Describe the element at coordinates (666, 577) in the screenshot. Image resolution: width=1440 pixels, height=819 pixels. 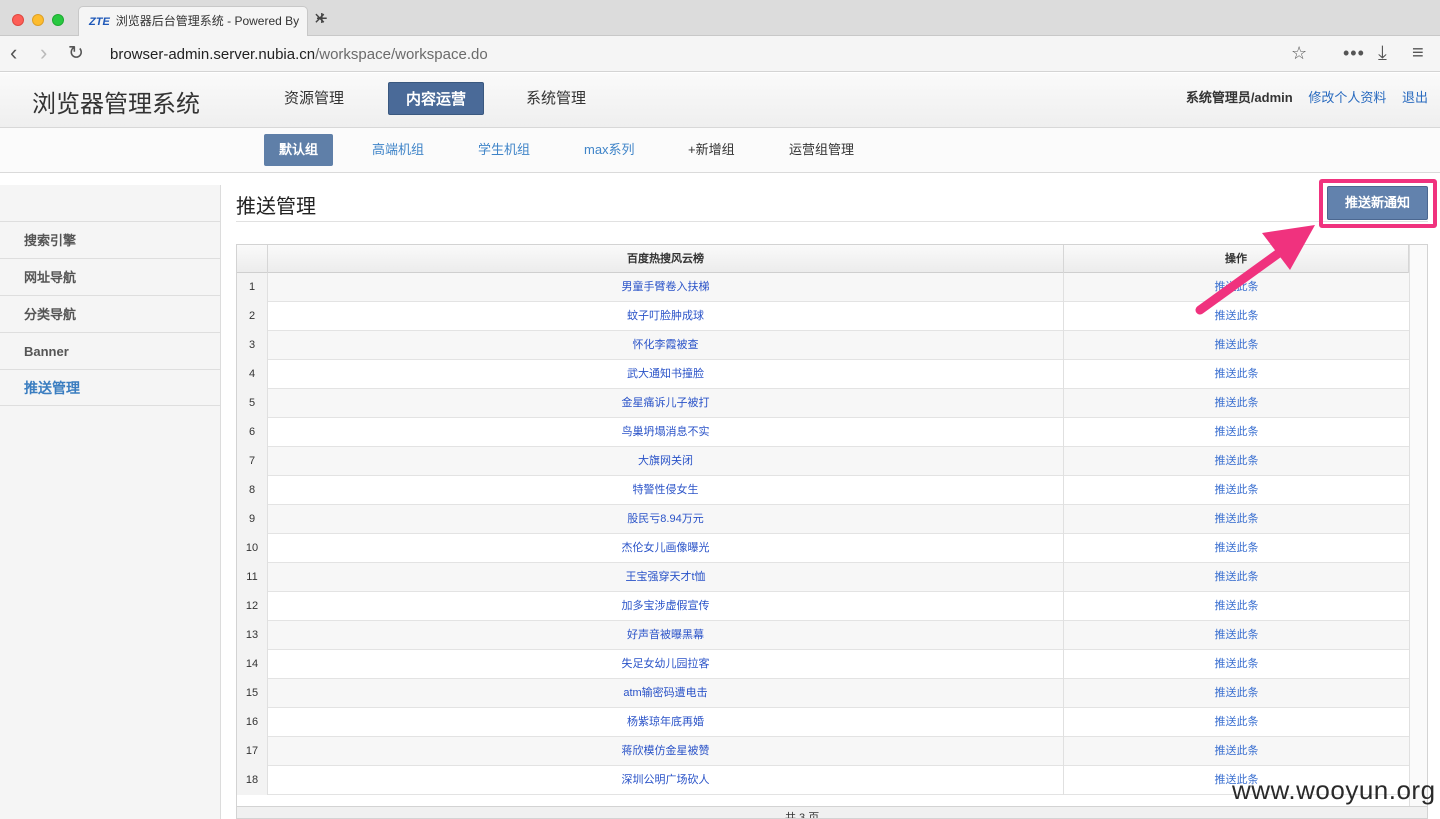
I see `hot-search-title-link: 王宝强穿天才t恤` at that location.